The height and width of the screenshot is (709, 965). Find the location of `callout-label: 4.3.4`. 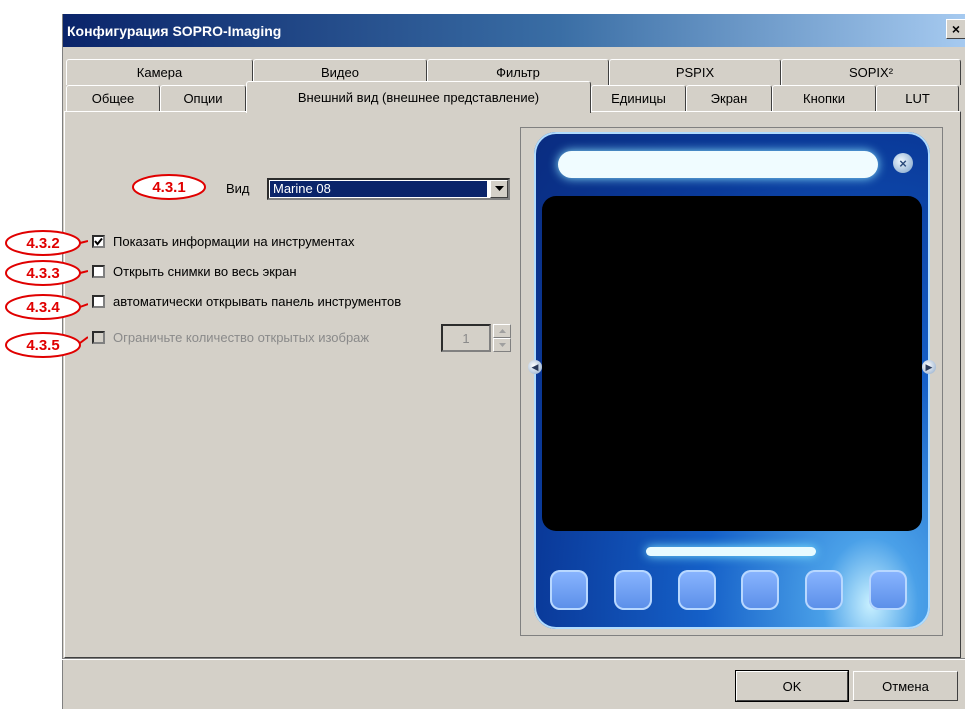

callout-label: 4.3.4 is located at coordinates (43, 307).